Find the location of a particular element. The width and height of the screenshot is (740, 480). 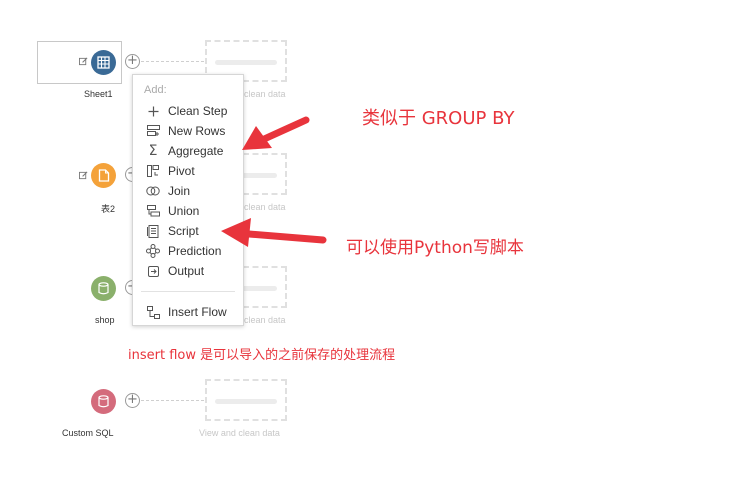

menu-item-aggregate: Σ Aggregate is located at coordinates (188, 151).